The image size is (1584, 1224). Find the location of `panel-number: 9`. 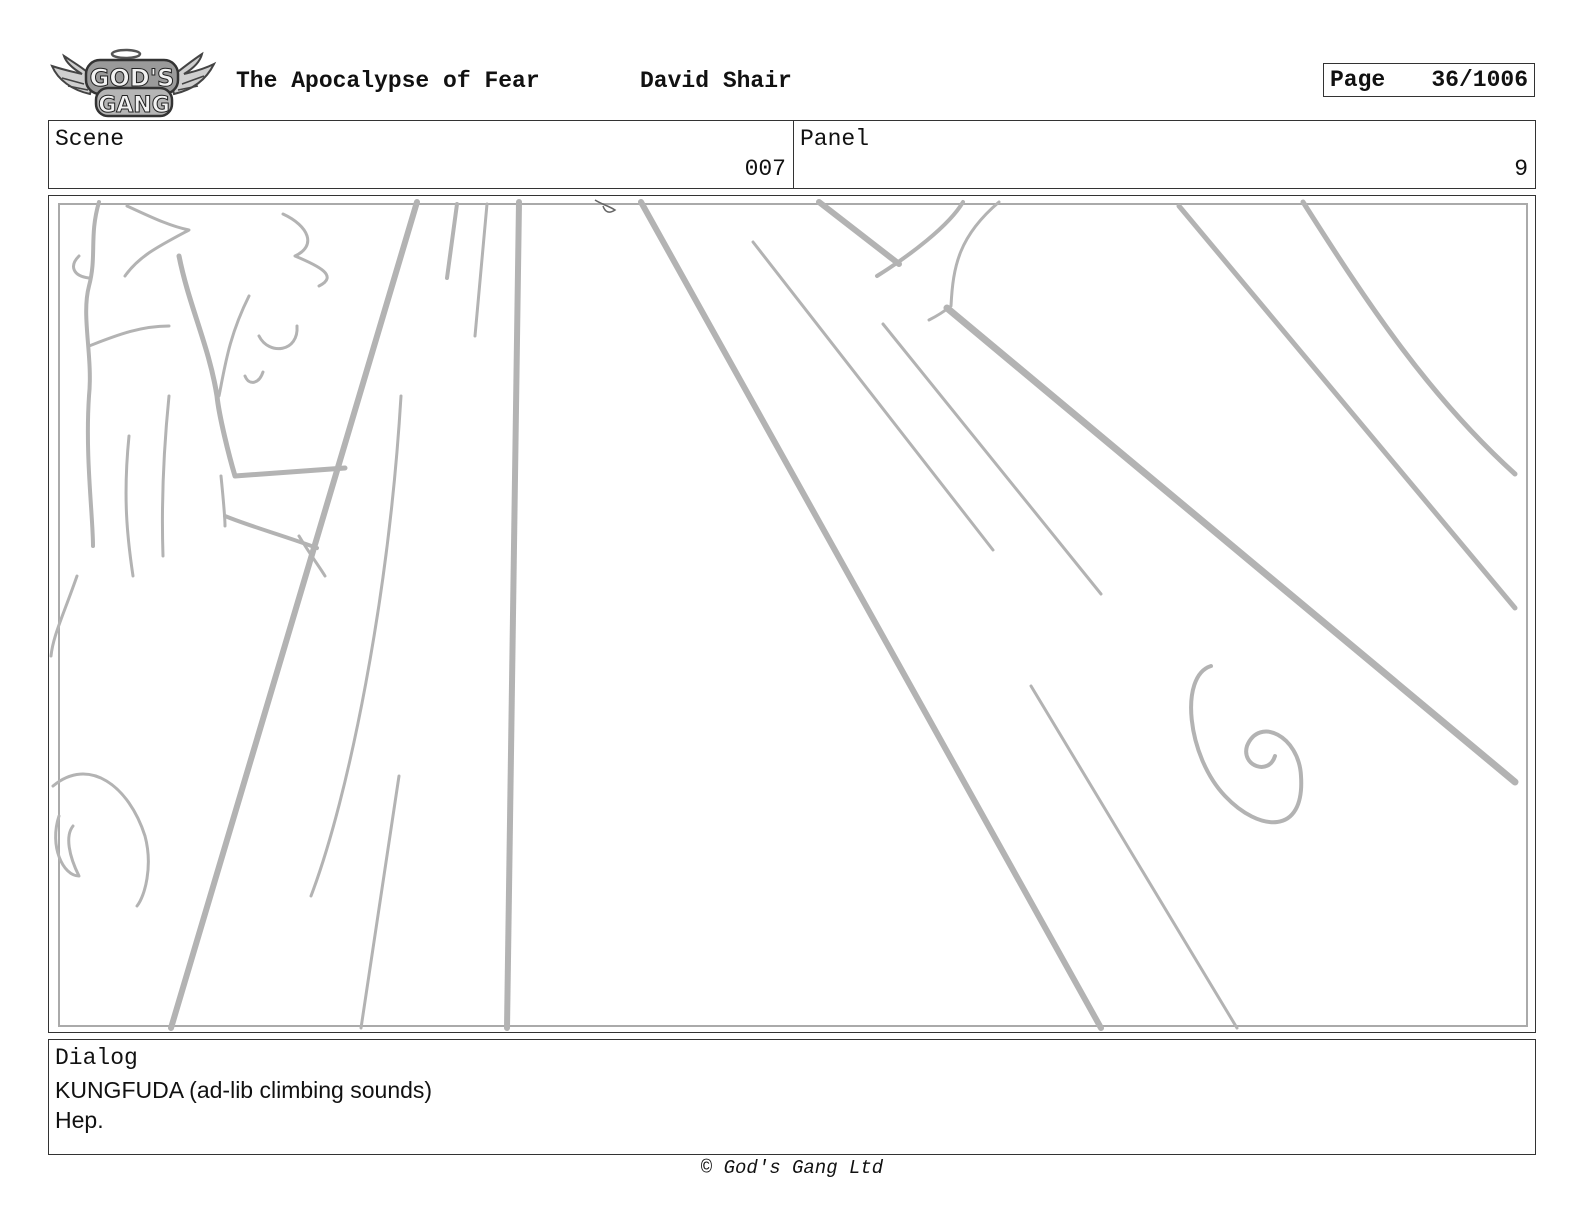

panel-number: 9 is located at coordinates (1521, 169).